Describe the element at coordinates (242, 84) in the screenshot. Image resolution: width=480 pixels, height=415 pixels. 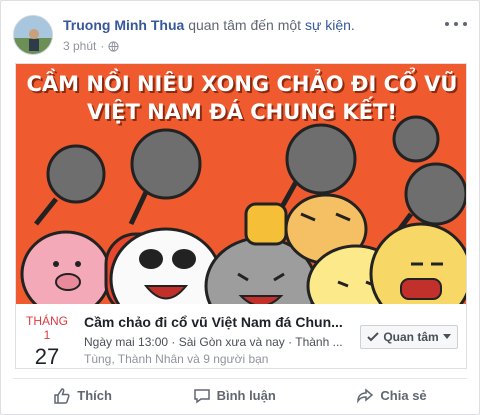
I see `banner-title-line-1: CẦM NỒI NIÊU XONG CHẢO ĐI CỔ VŨ` at that location.